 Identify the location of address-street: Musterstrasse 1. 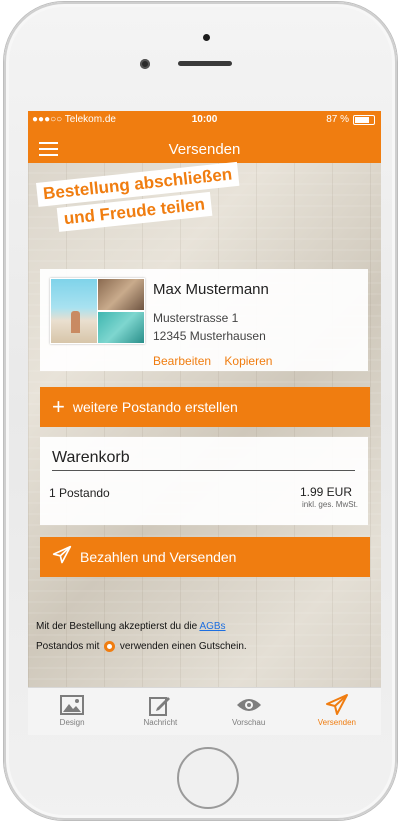
(196, 318).